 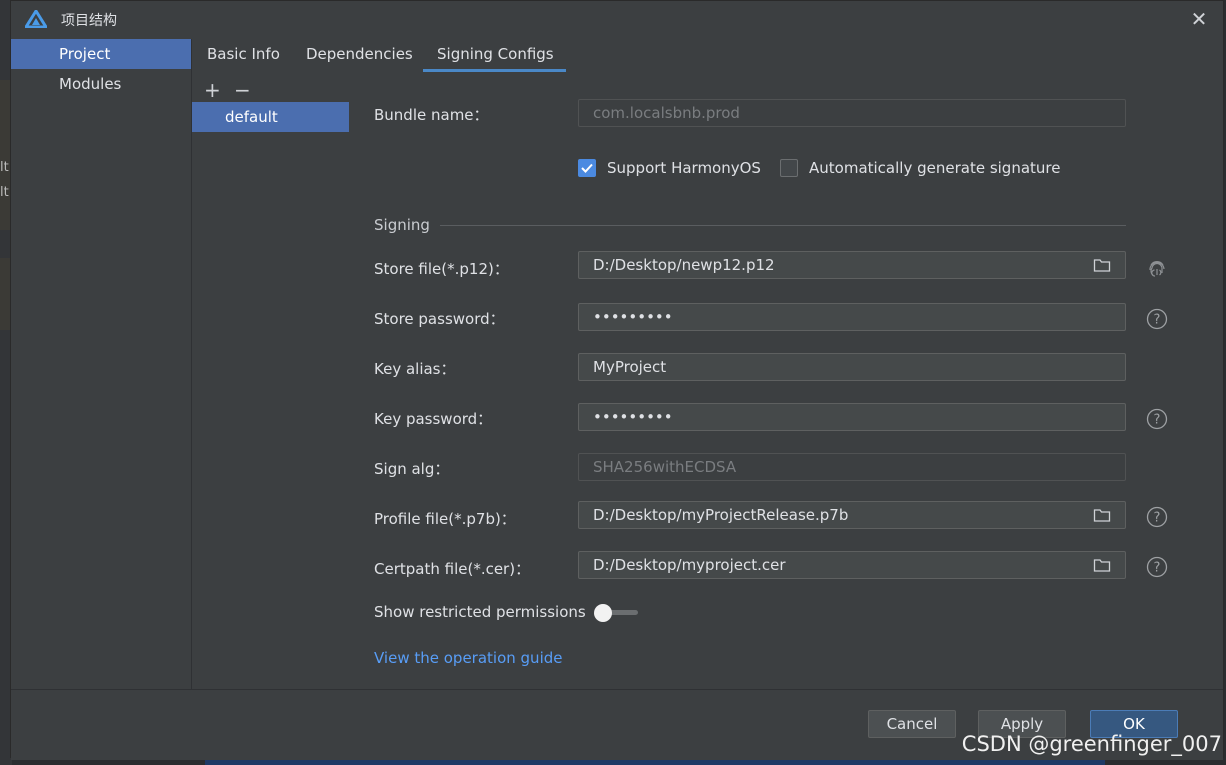 I want to click on profile-file-value: D:/Desktop/myProjectRelease.p7b, so click(x=721, y=515).